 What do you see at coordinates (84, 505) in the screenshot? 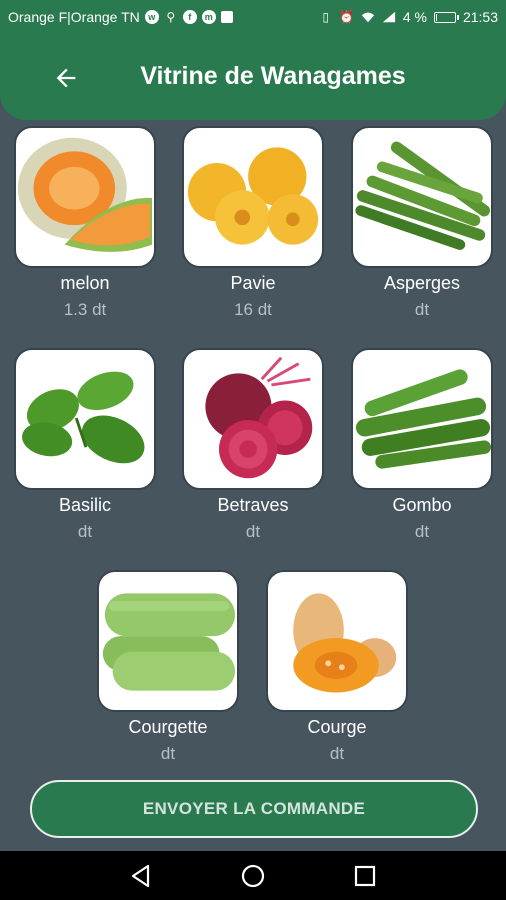
I see `product-name: Basilic` at bounding box center [84, 505].